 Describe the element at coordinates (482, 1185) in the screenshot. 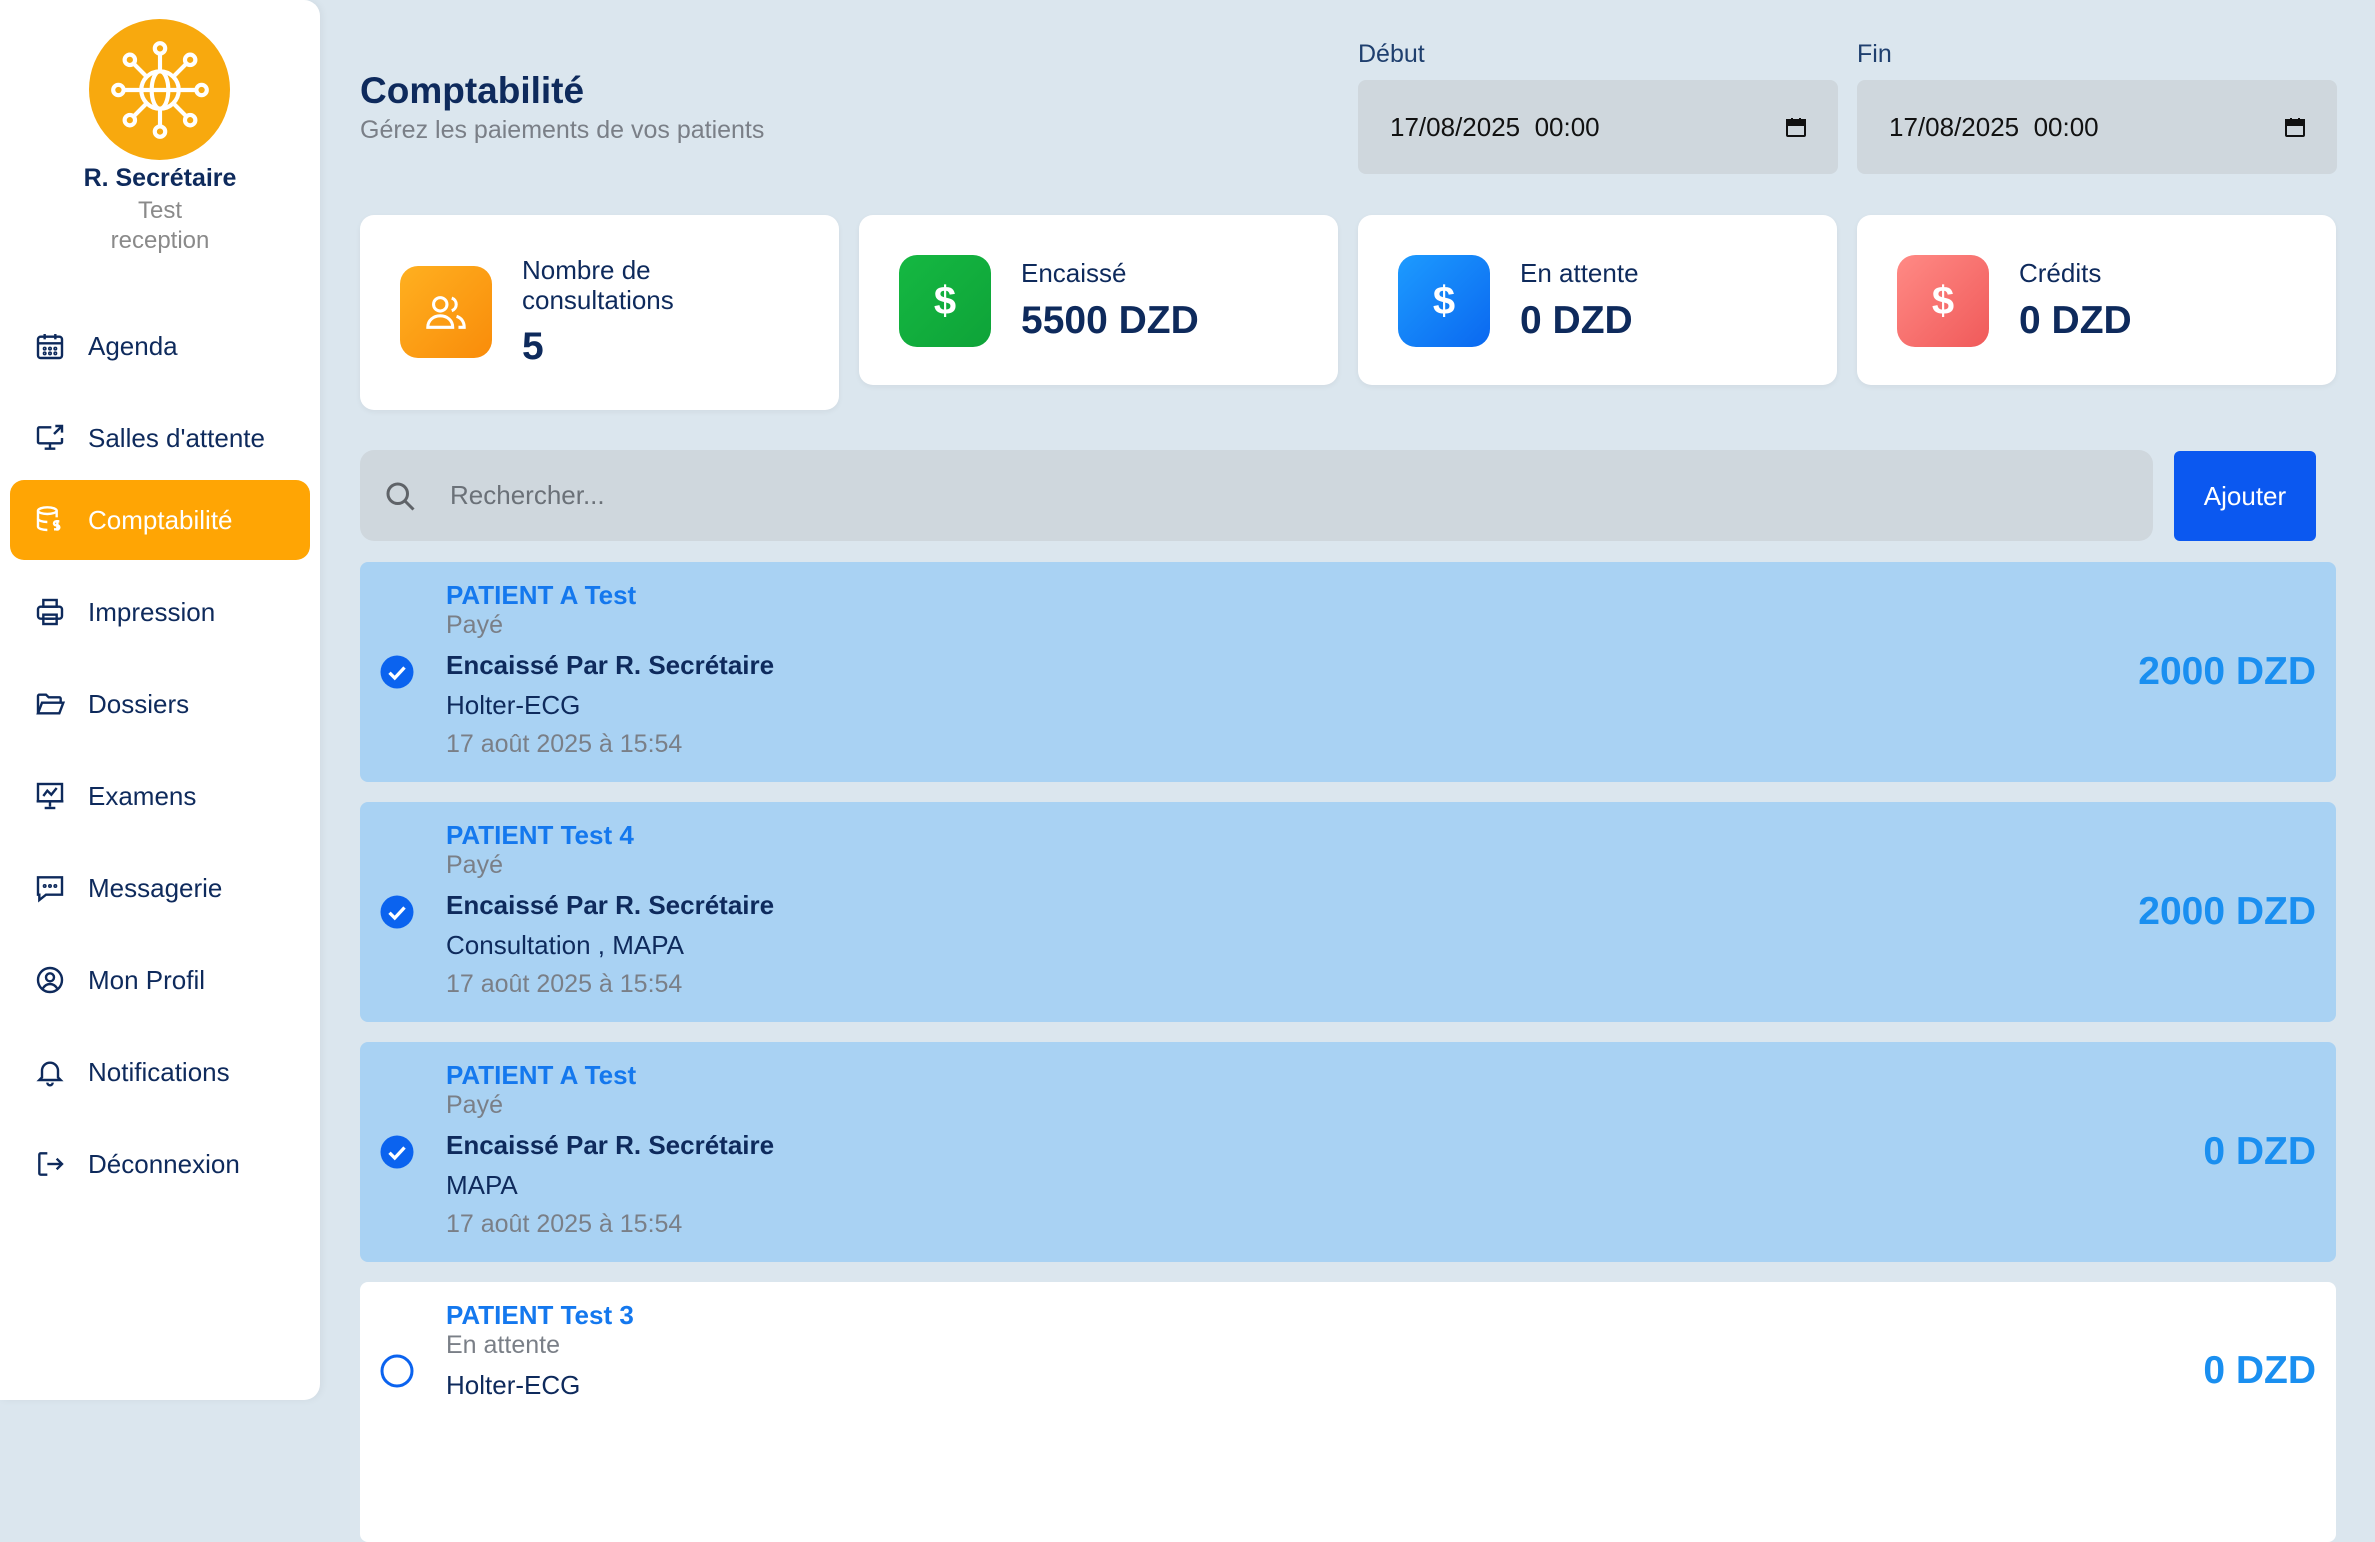

I see `payment-acts: MAPA` at that location.